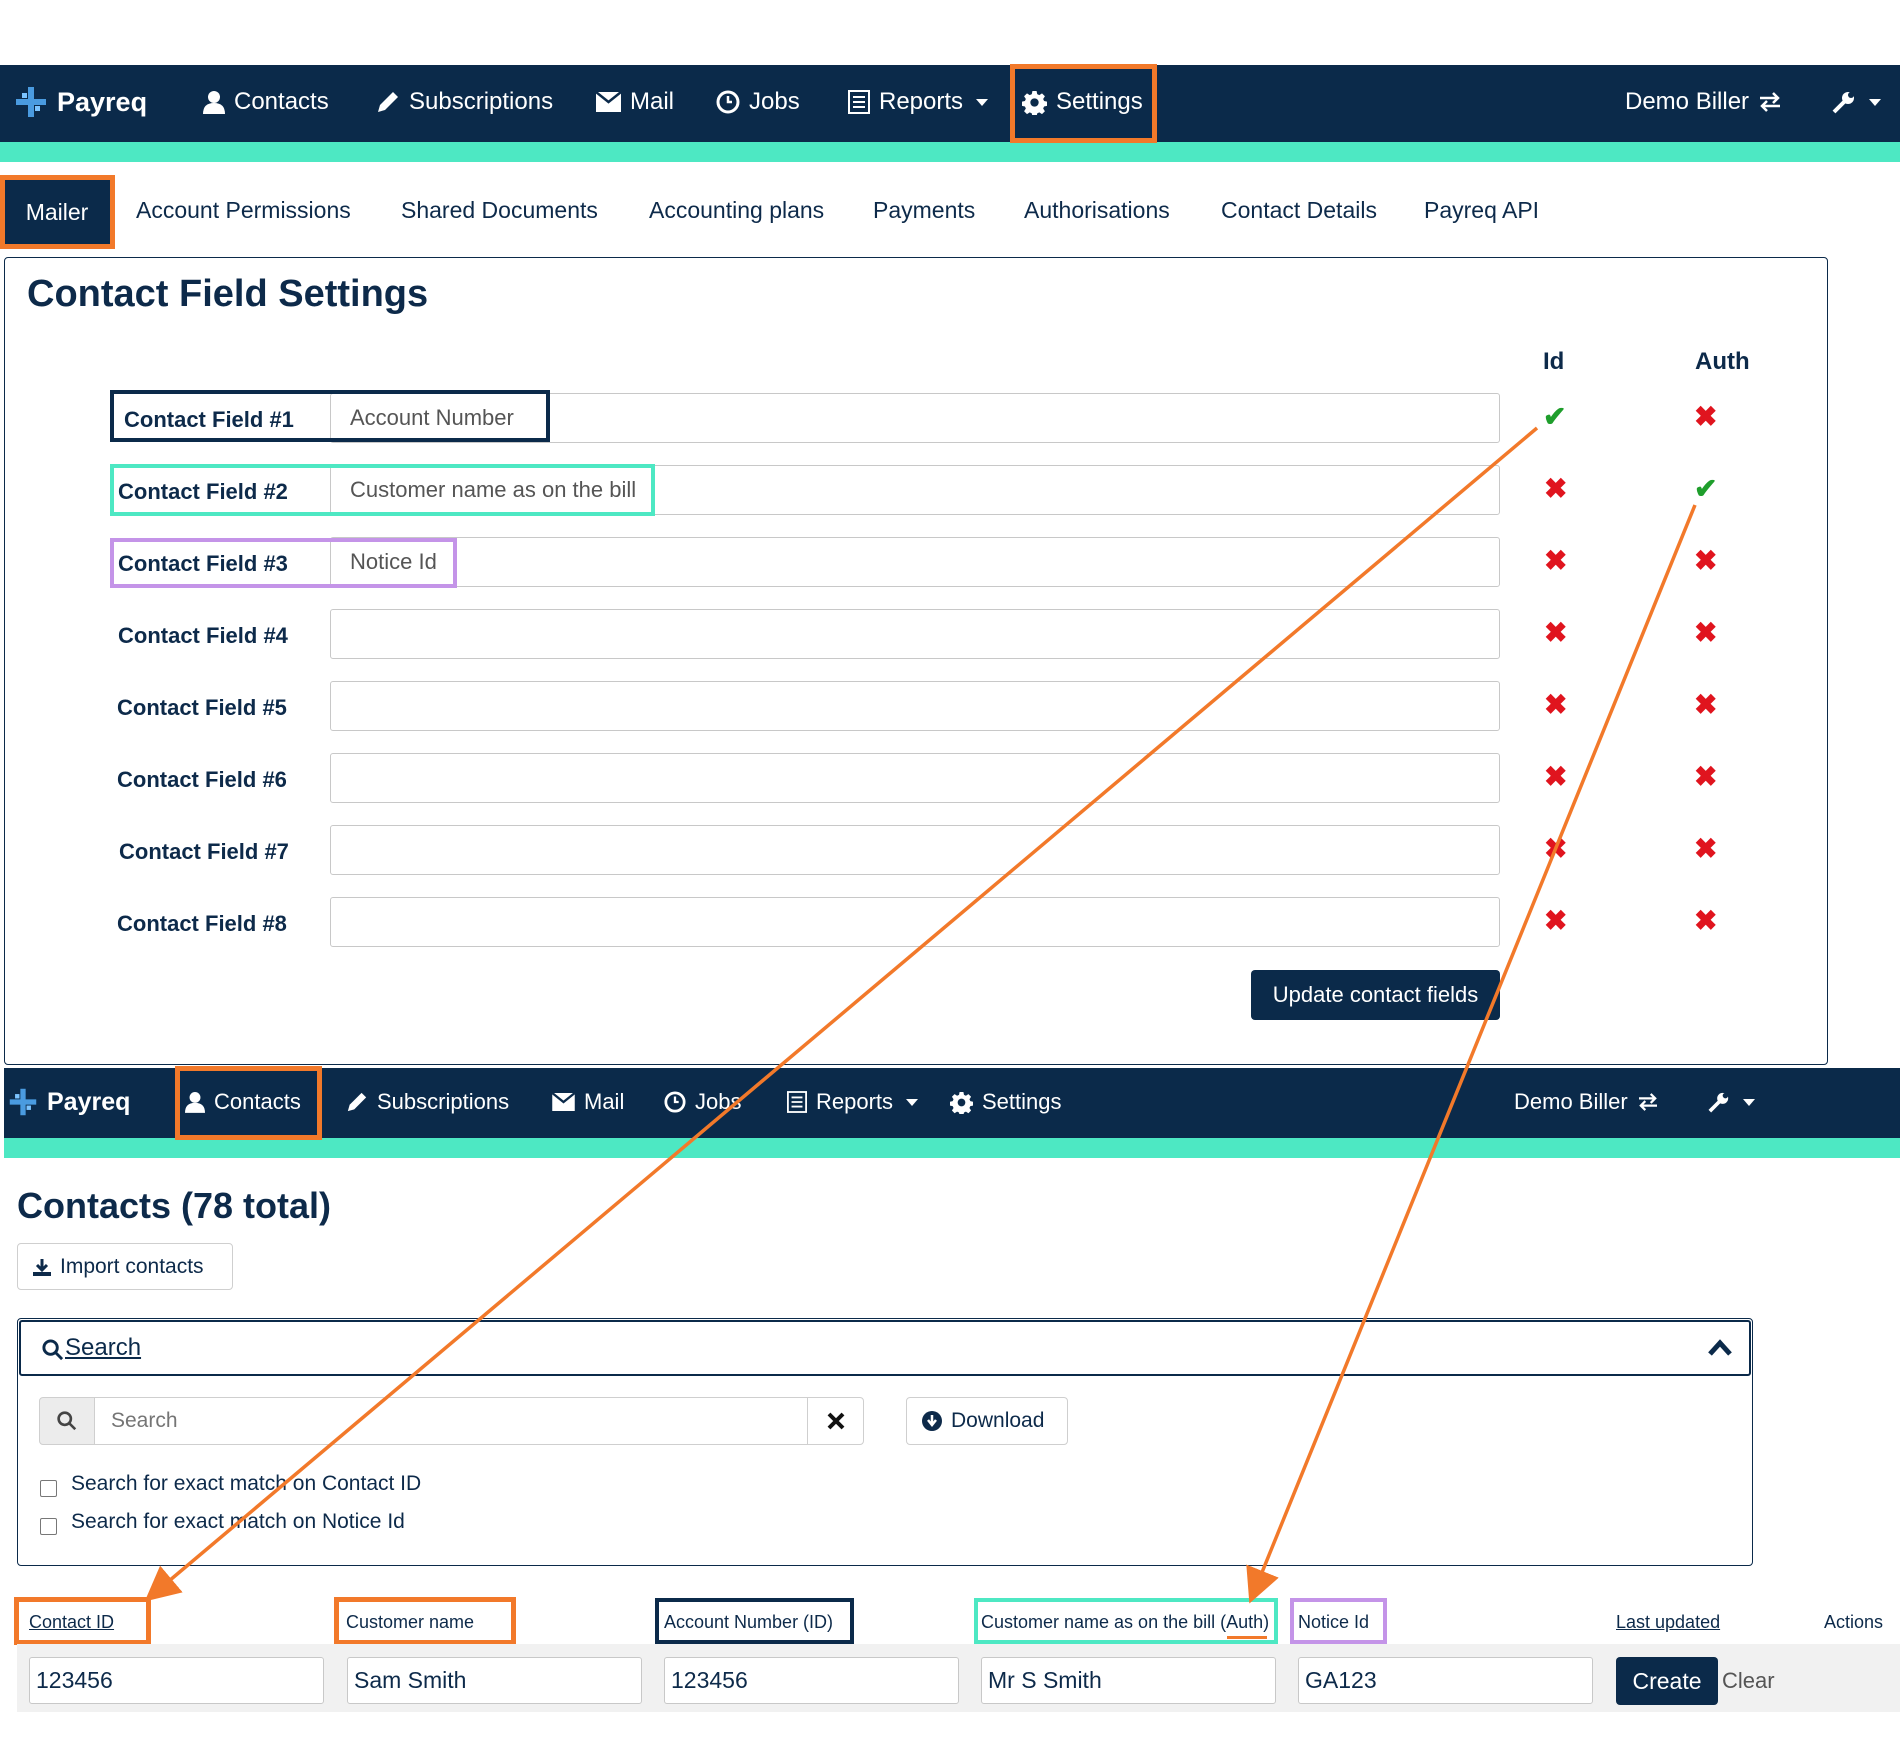 The width and height of the screenshot is (1900, 1750). Describe the element at coordinates (228, 294) in the screenshot. I see `page-title: Contact Field Settings` at that location.